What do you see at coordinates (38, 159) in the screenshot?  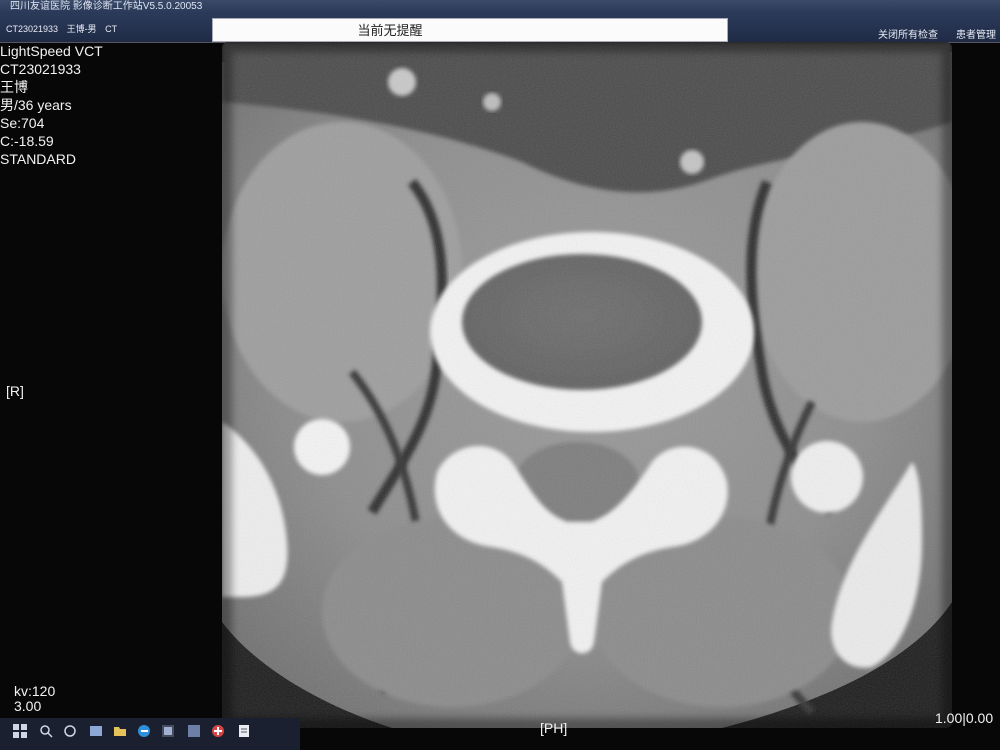 I see `recon-kernel: STANDARD` at bounding box center [38, 159].